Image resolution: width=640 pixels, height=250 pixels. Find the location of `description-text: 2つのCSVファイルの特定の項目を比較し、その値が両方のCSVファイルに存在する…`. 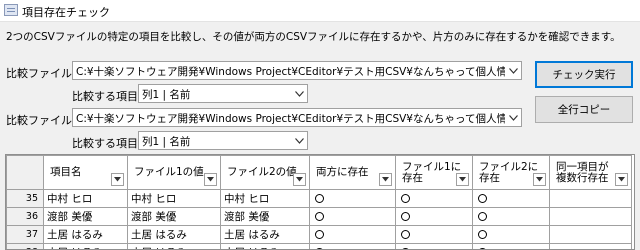

description-text: 2つのCSVファイルの特定の項目を比較し、その値が両方のCSVファイルに存在する… is located at coordinates (313, 37).